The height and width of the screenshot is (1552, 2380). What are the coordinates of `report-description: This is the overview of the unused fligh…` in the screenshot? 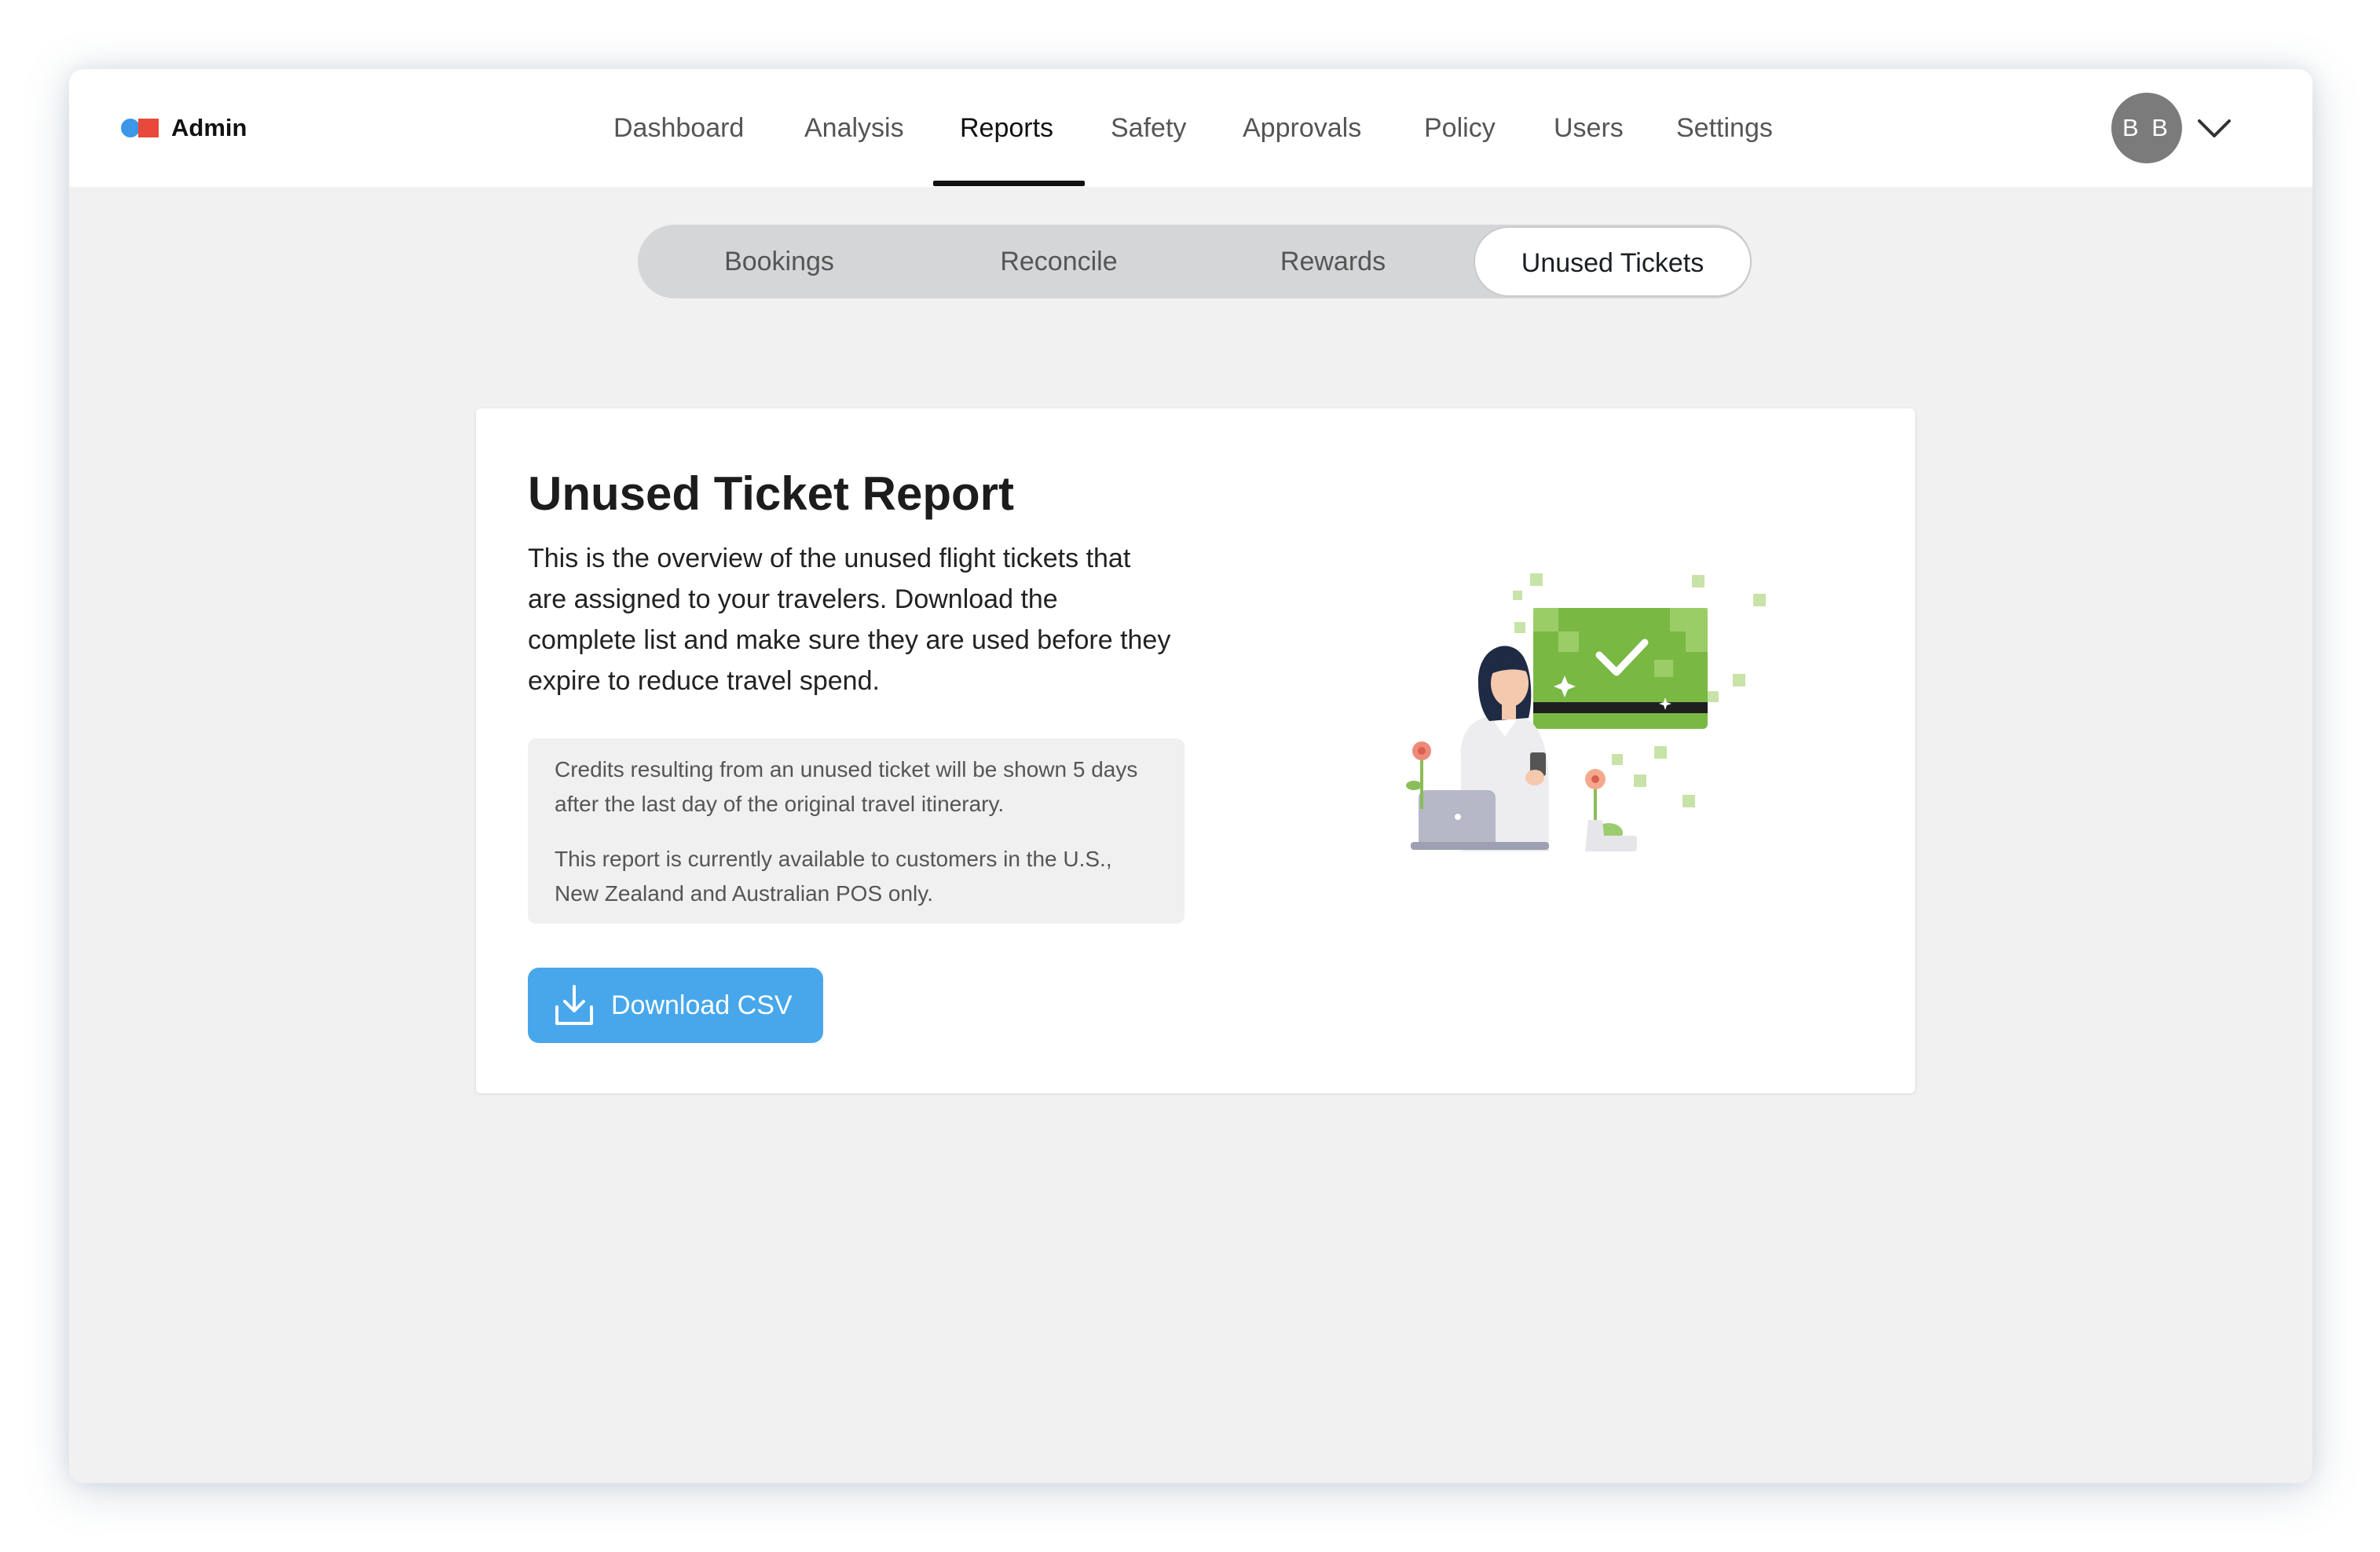 It's located at (849, 620).